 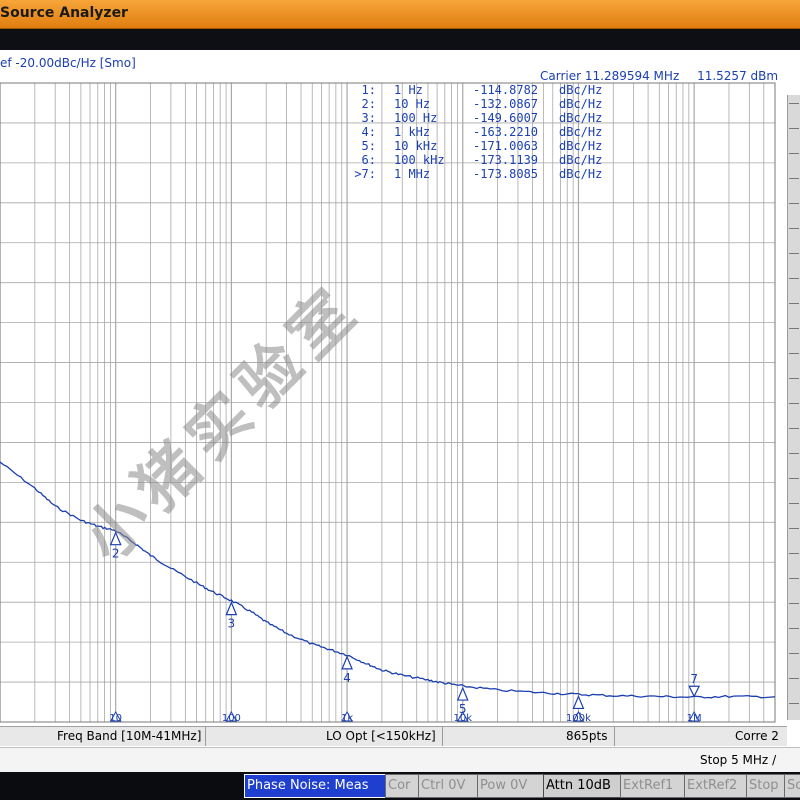 I want to click on marker-label: 7, so click(x=694, y=679).